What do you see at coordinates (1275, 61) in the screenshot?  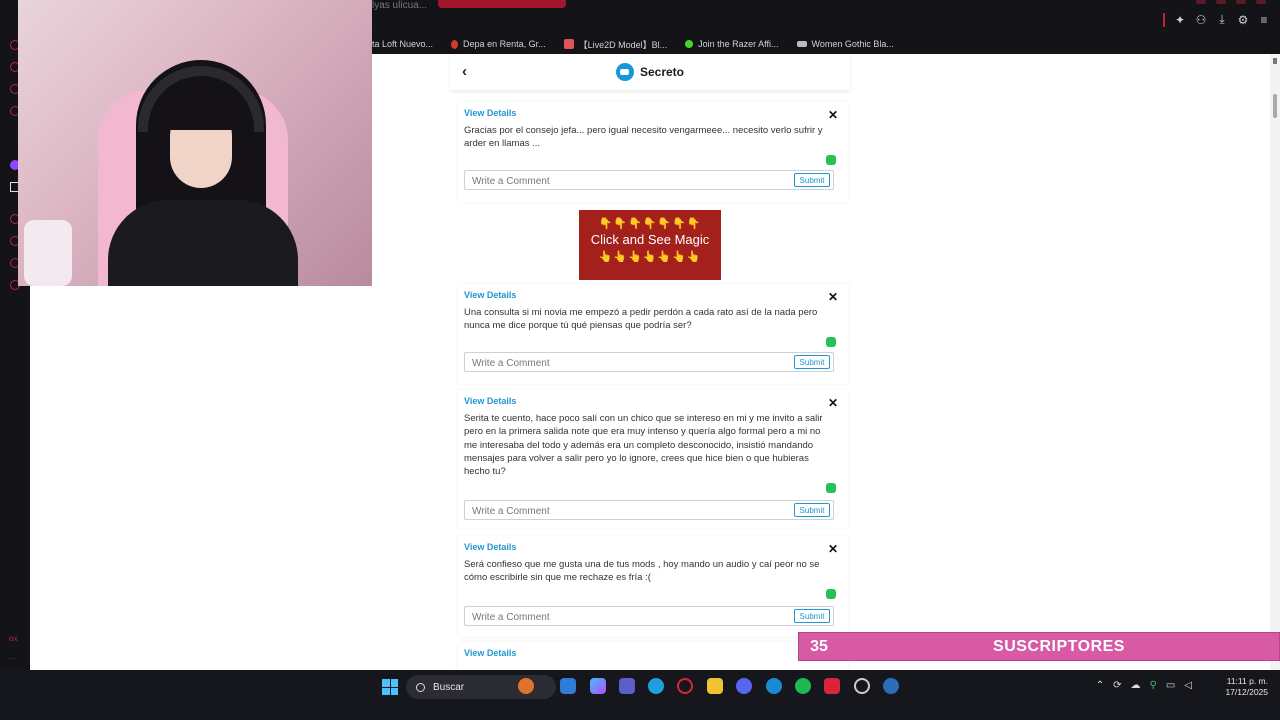 I see `scroll-up-icon` at bounding box center [1275, 61].